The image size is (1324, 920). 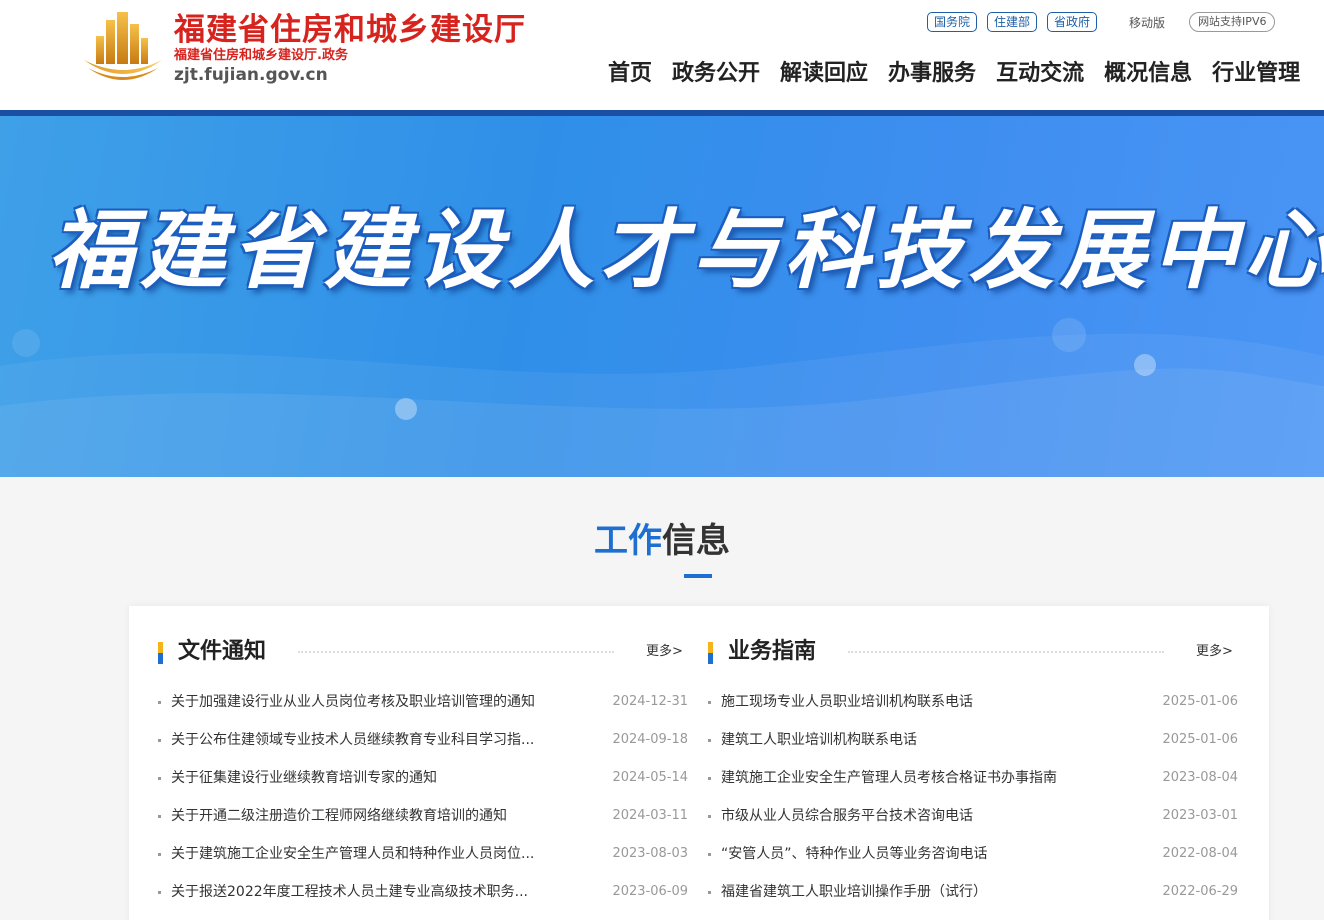 I want to click on nav-overview: 概况信息, so click(x=1148, y=74).